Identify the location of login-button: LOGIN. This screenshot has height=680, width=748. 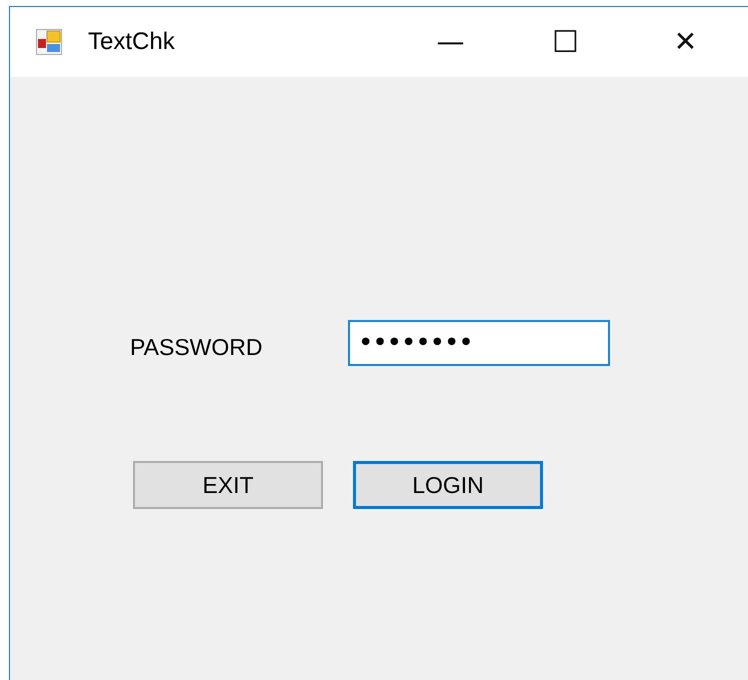
(448, 485).